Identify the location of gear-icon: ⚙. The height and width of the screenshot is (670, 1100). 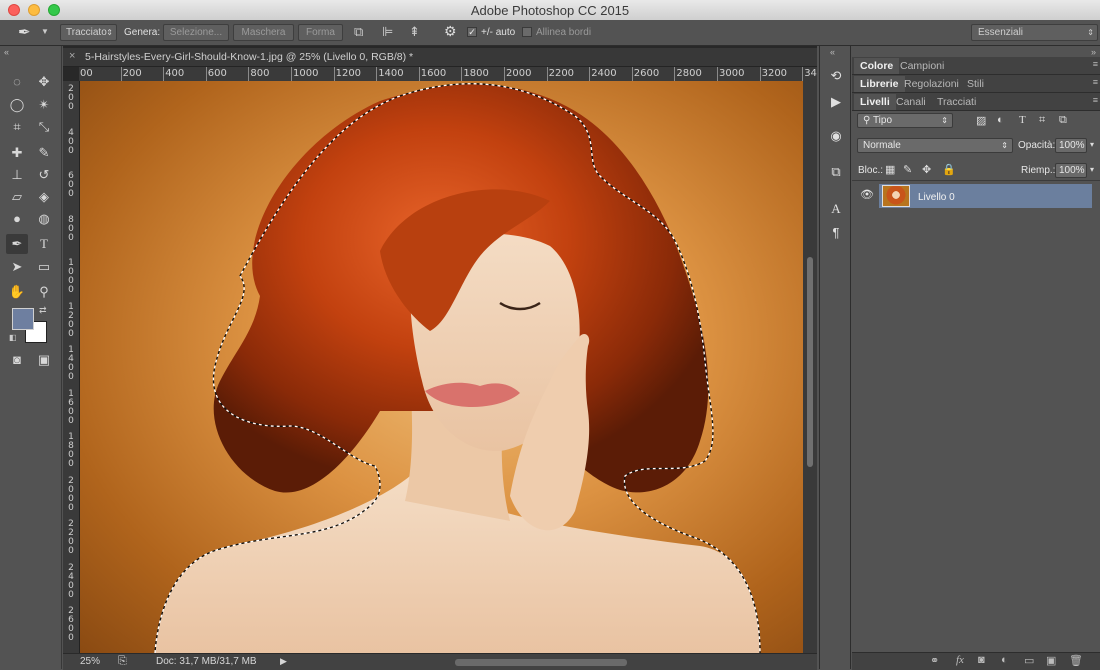
(450, 31).